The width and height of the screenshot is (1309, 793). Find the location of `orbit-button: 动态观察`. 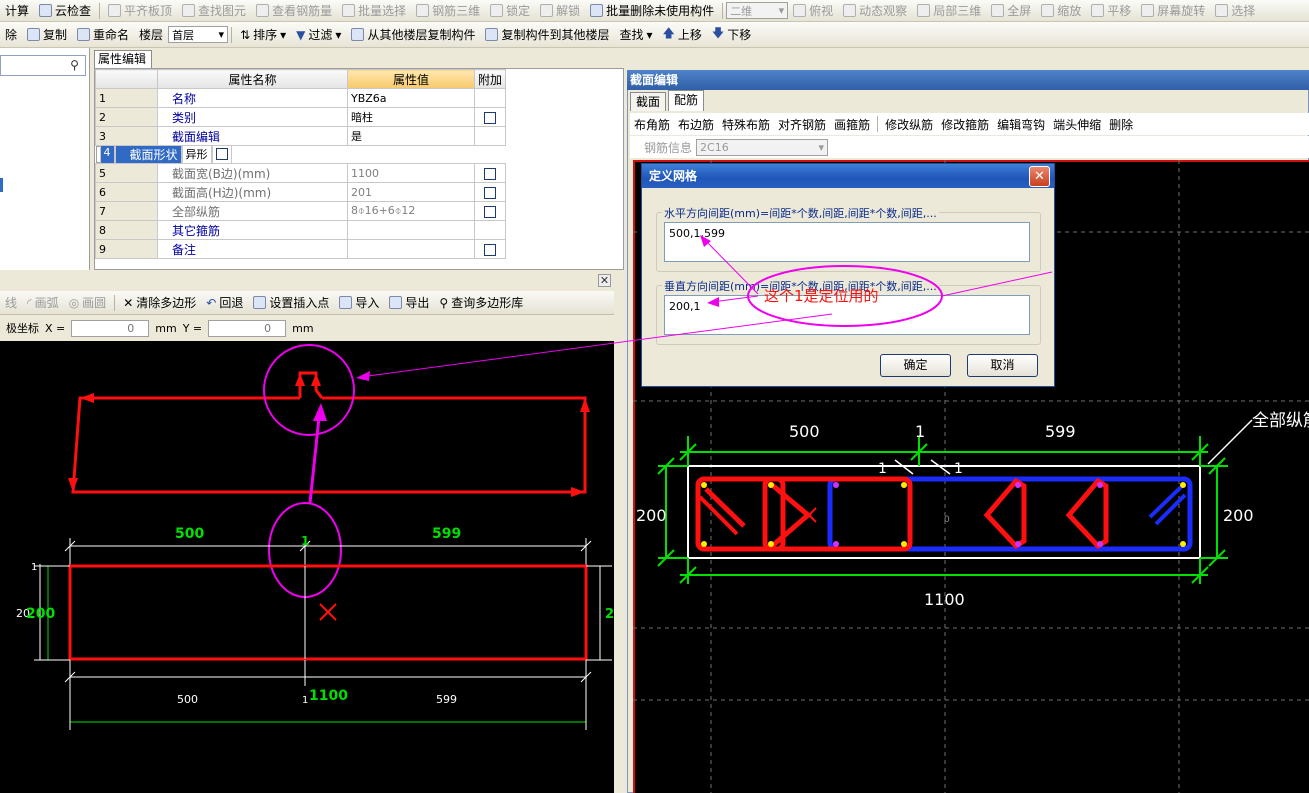

orbit-button: 动态观察 is located at coordinates (875, 11).